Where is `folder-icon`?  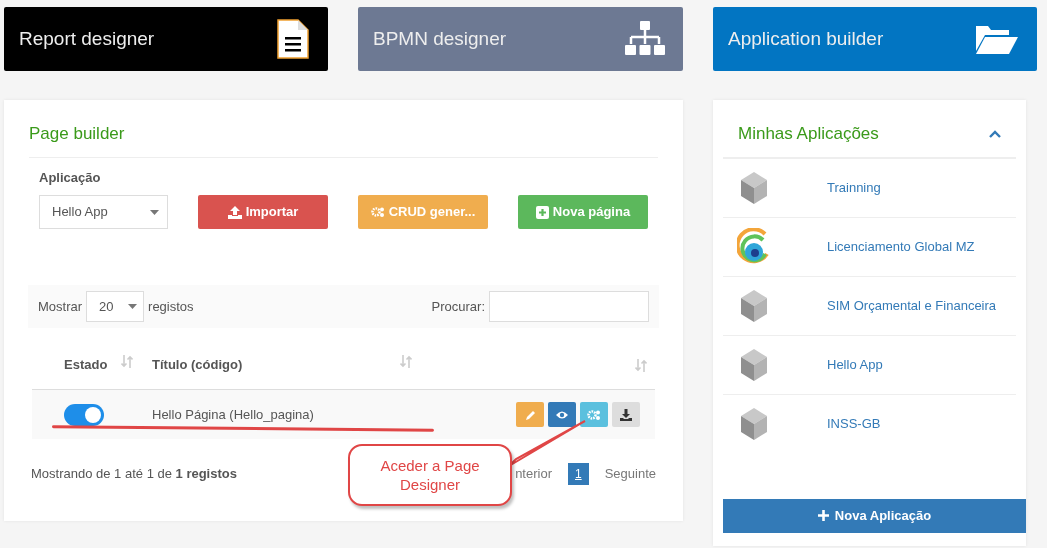
folder-icon is located at coordinates (997, 39).